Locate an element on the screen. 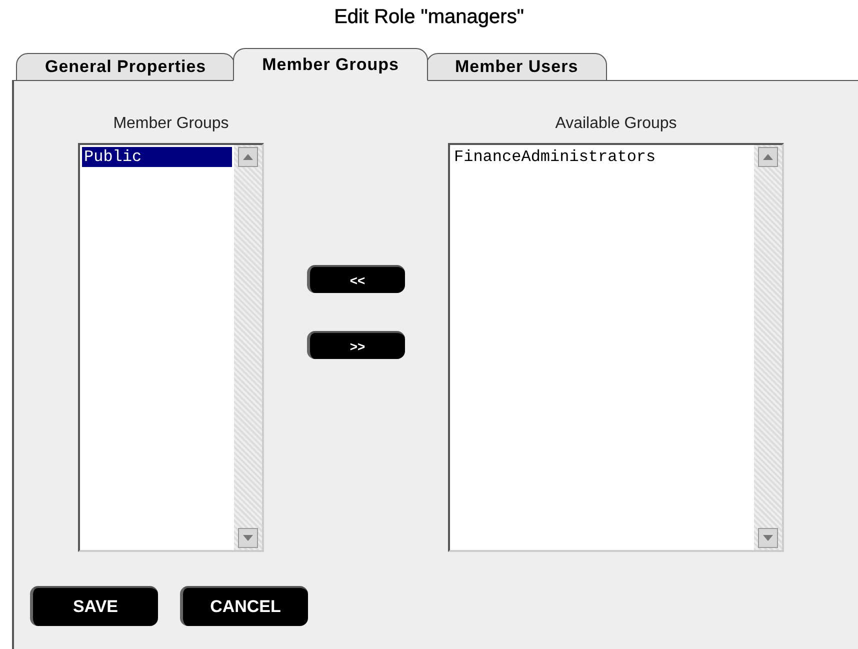 This screenshot has height=649, width=858. page-title: Edit Role "managers" is located at coordinates (429, 18).